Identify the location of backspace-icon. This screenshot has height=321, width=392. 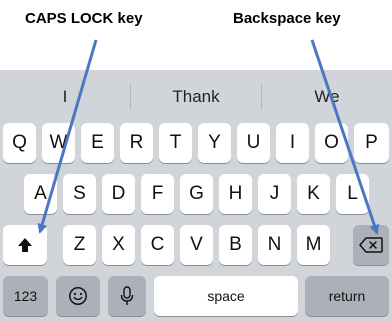
(371, 245).